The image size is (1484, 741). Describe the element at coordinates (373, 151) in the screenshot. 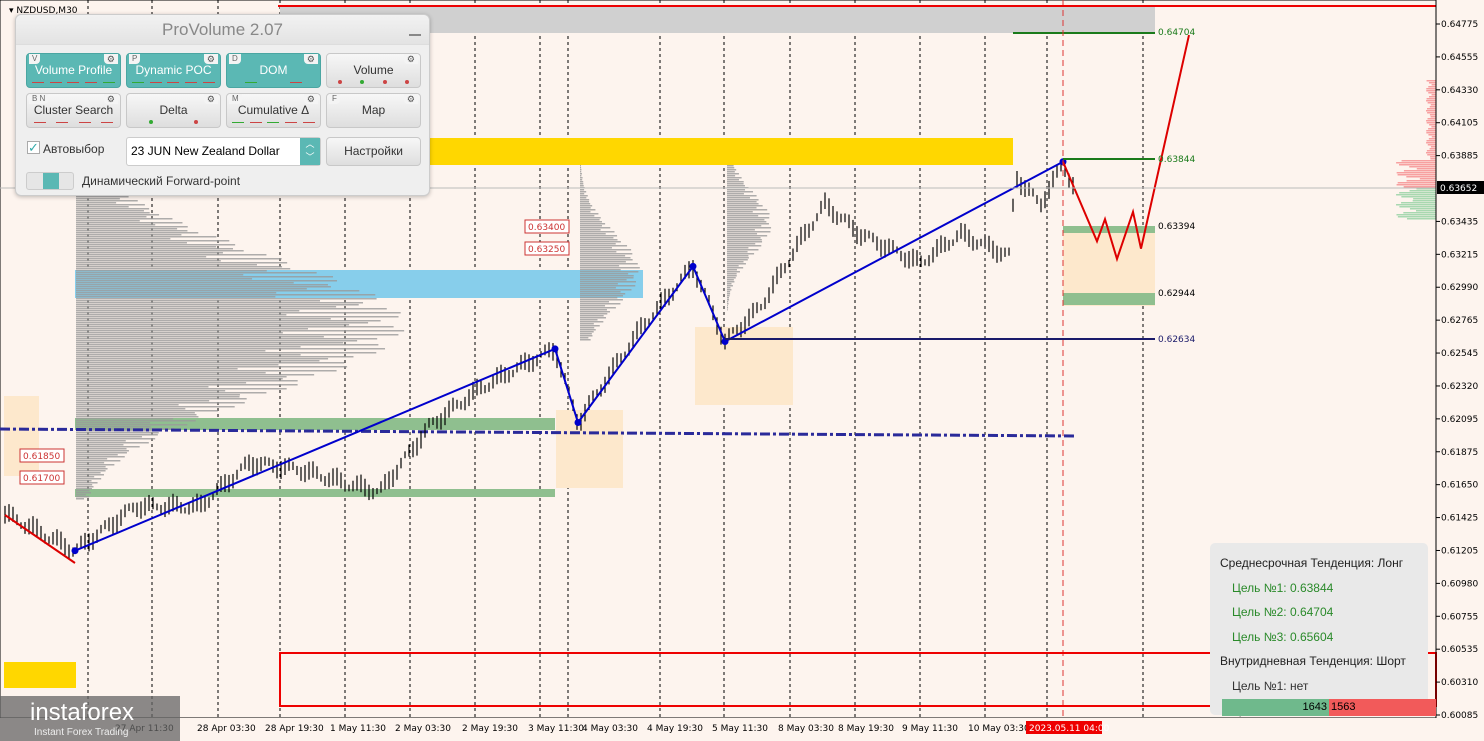

I see `settings-button: Настройки` at that location.